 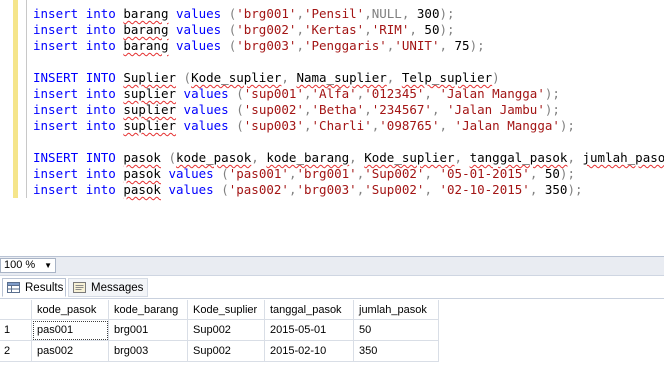 I want to click on results-tab-bar: Results Messages, so click(x=332, y=287).